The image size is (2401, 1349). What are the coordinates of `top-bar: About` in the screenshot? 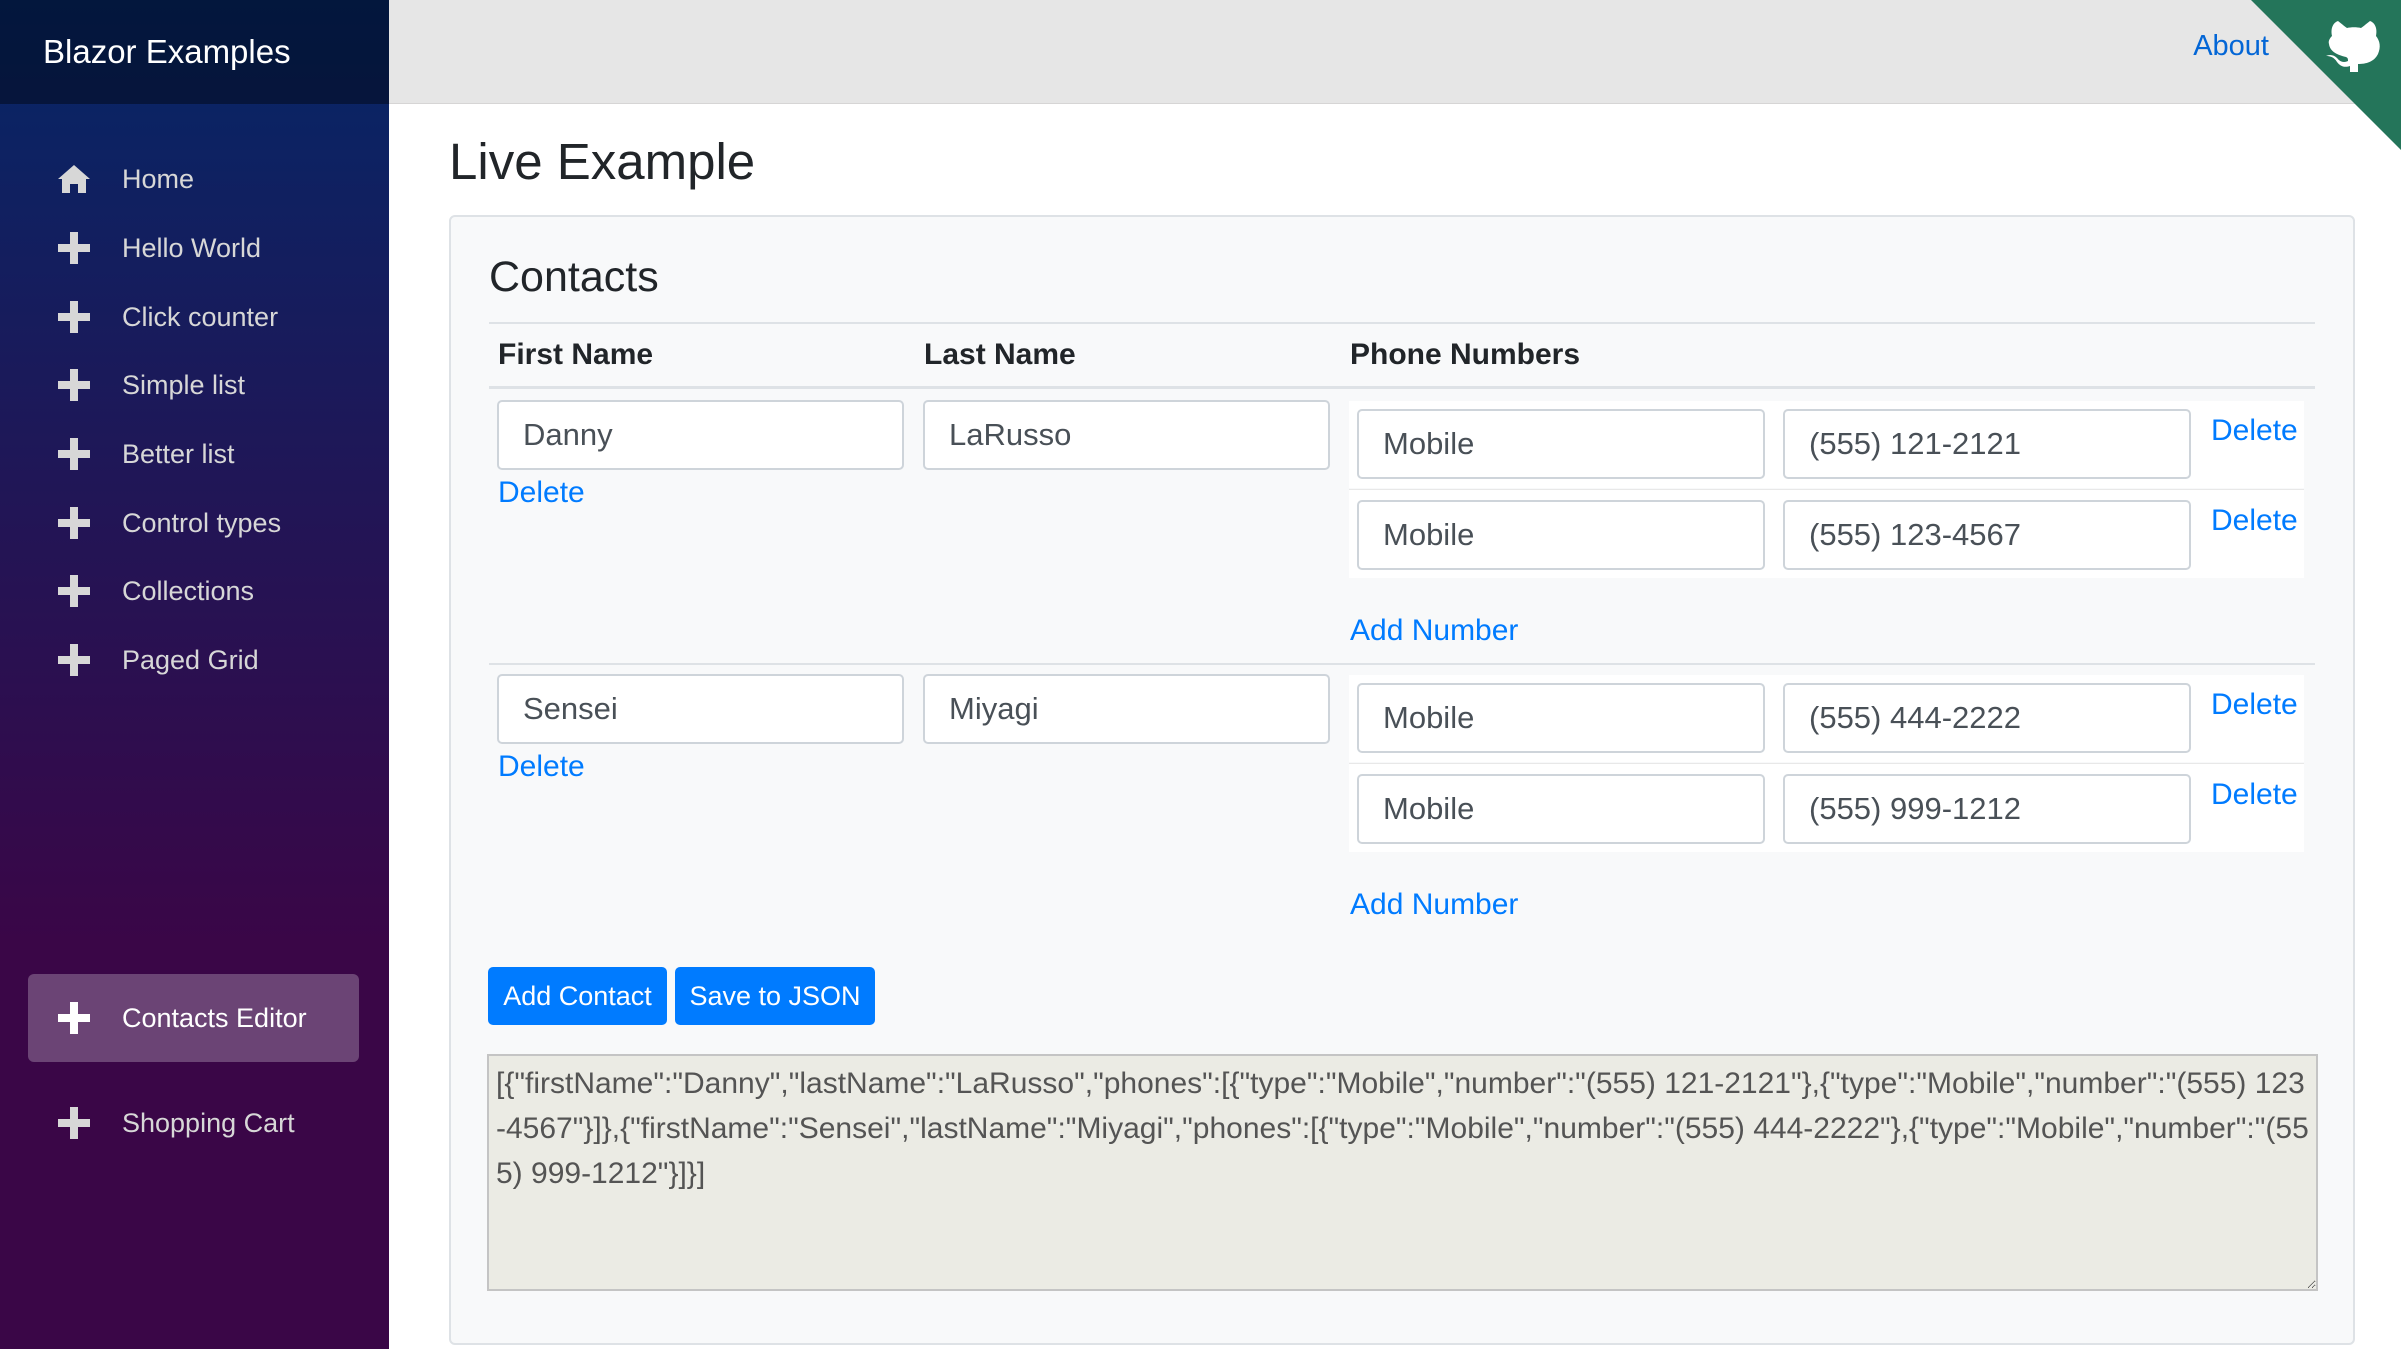 It's located at (1395, 75).